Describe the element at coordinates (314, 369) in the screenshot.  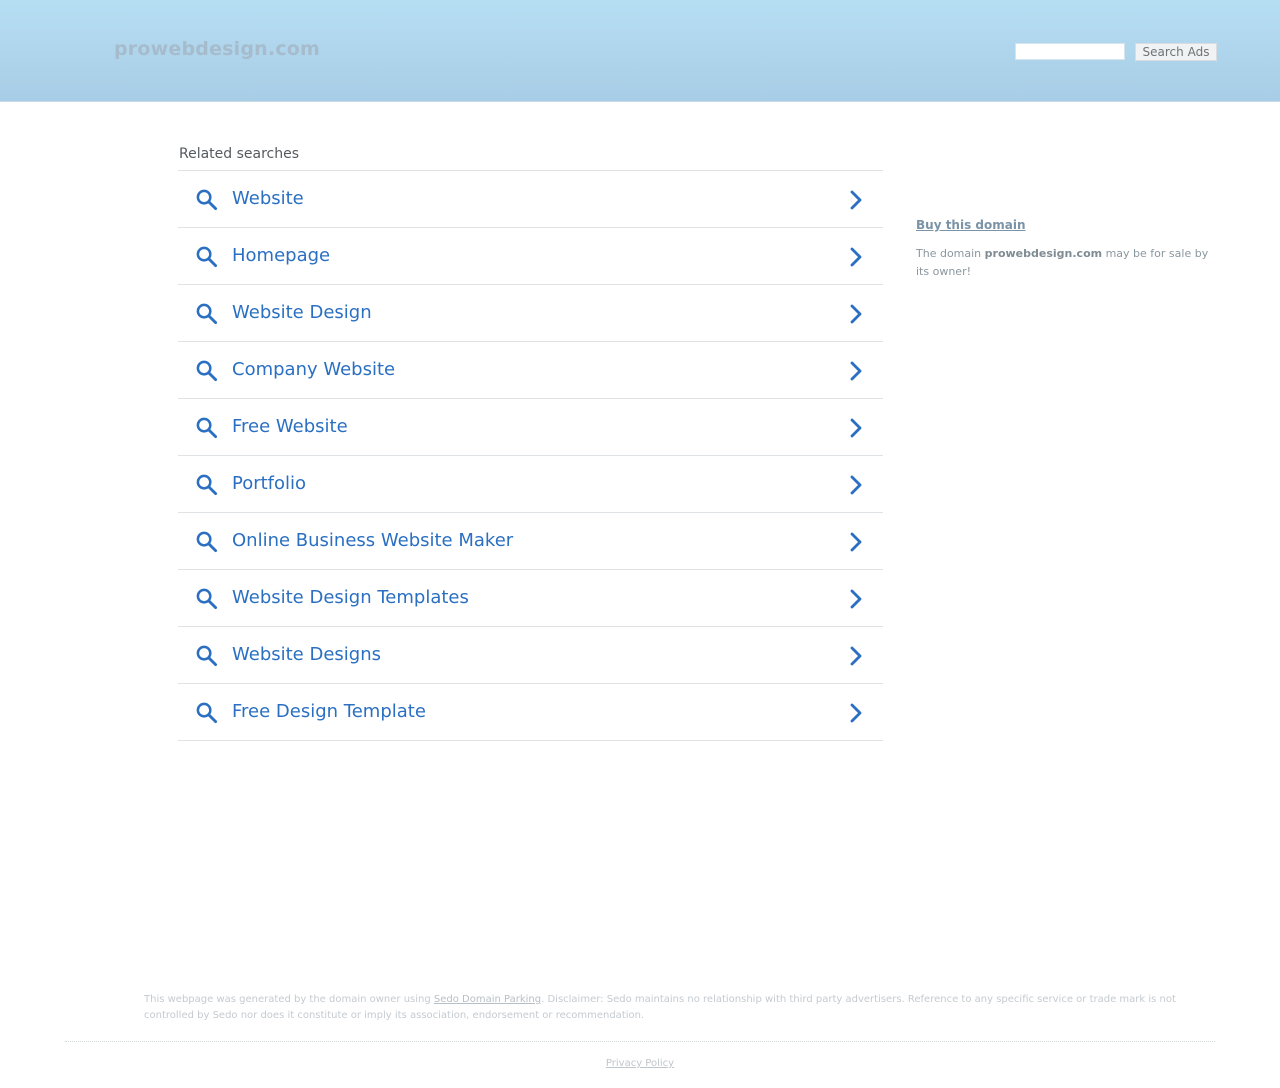
I see `related-search-label: Company Website` at that location.